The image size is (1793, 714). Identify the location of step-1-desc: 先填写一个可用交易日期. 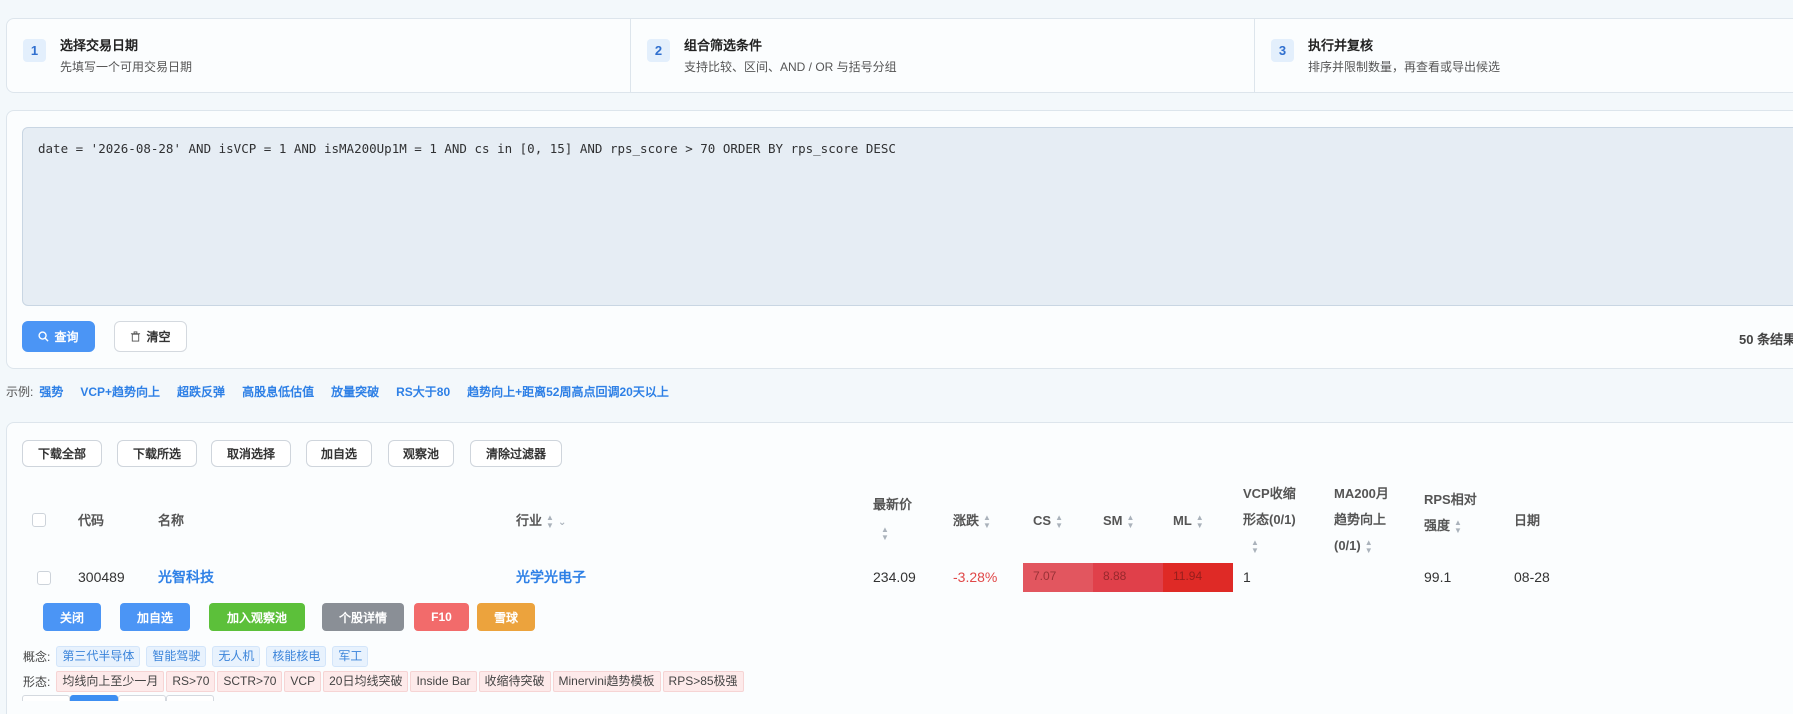
(126, 67).